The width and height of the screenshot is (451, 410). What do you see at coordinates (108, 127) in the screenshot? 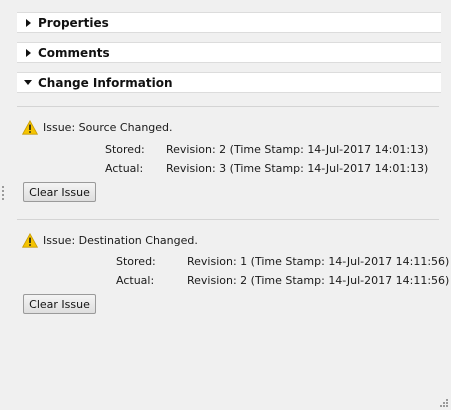
I see `issue-title: Issue: Source Changed.` at bounding box center [108, 127].